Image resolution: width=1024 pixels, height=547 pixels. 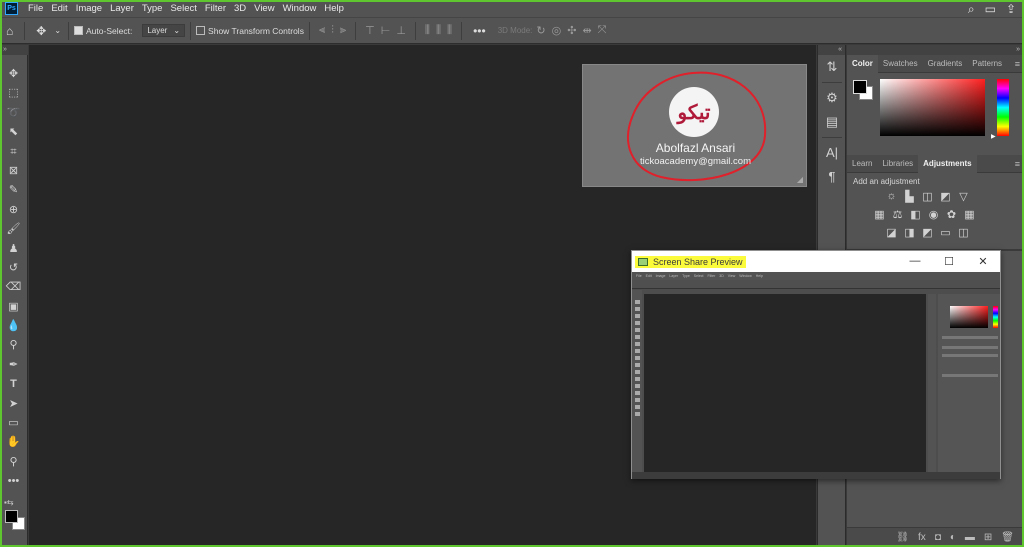 What do you see at coordinates (79, 30) in the screenshot?
I see `auto-select-checkbox` at bounding box center [79, 30].